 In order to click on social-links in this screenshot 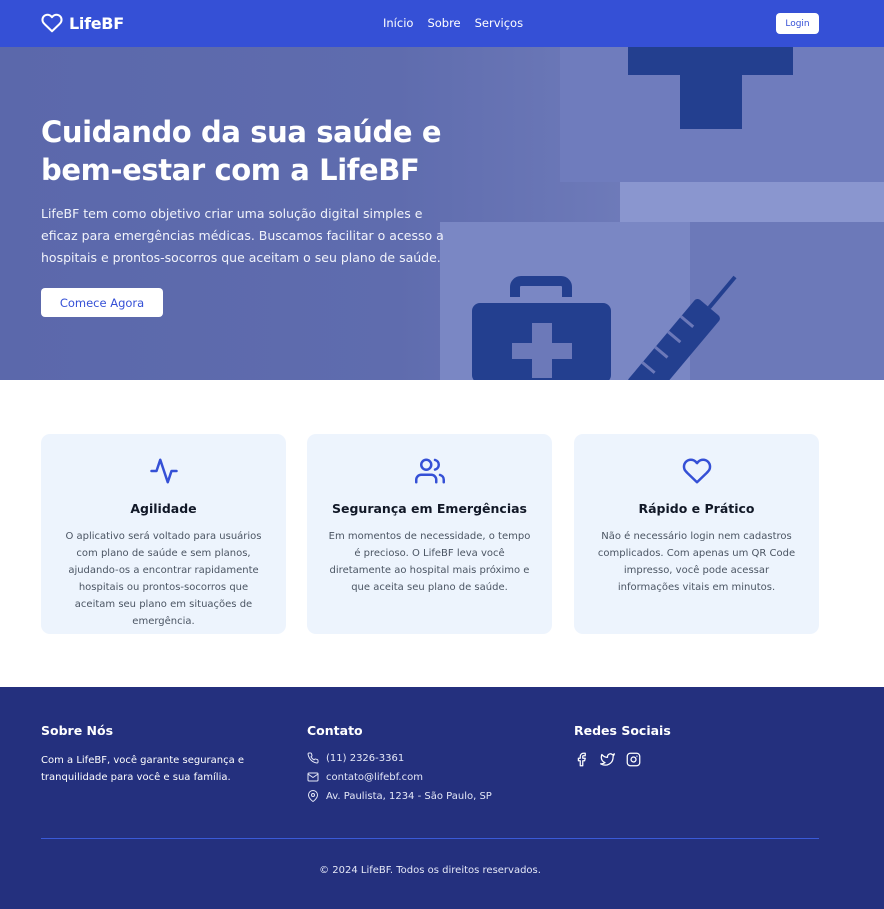, I will do `click(622, 759)`.